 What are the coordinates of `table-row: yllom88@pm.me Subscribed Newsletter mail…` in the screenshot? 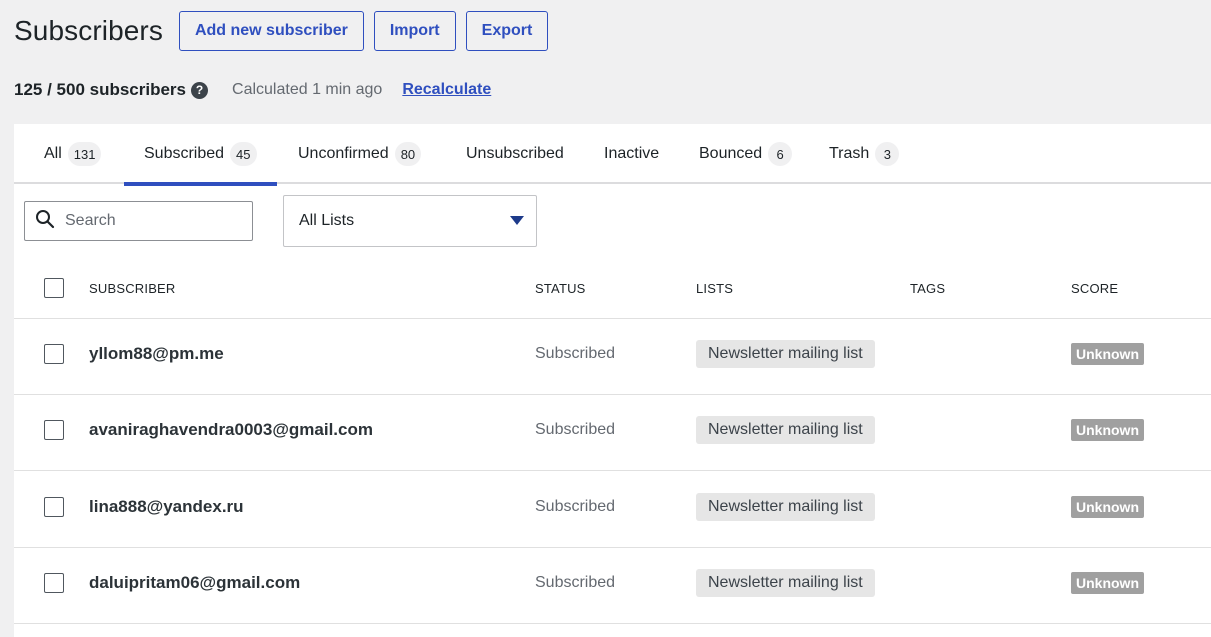 It's located at (612, 356).